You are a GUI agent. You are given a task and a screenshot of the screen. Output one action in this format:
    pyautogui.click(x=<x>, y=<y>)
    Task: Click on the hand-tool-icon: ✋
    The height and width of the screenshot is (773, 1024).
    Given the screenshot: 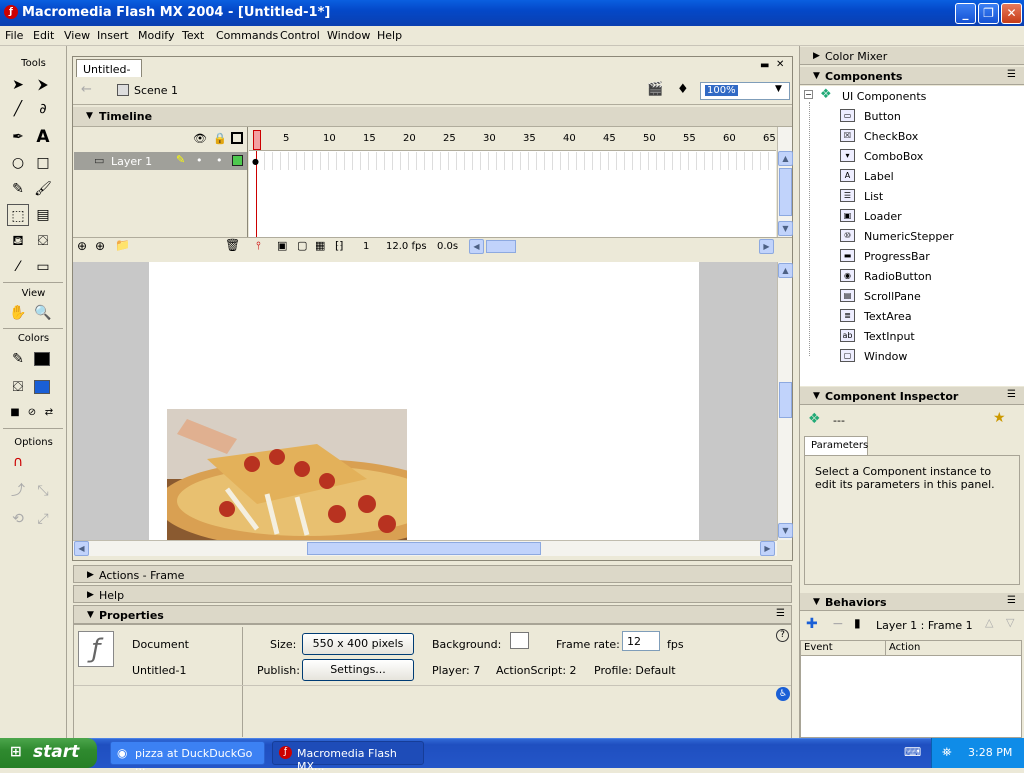 What is the action you would take?
    pyautogui.click(x=18, y=313)
    